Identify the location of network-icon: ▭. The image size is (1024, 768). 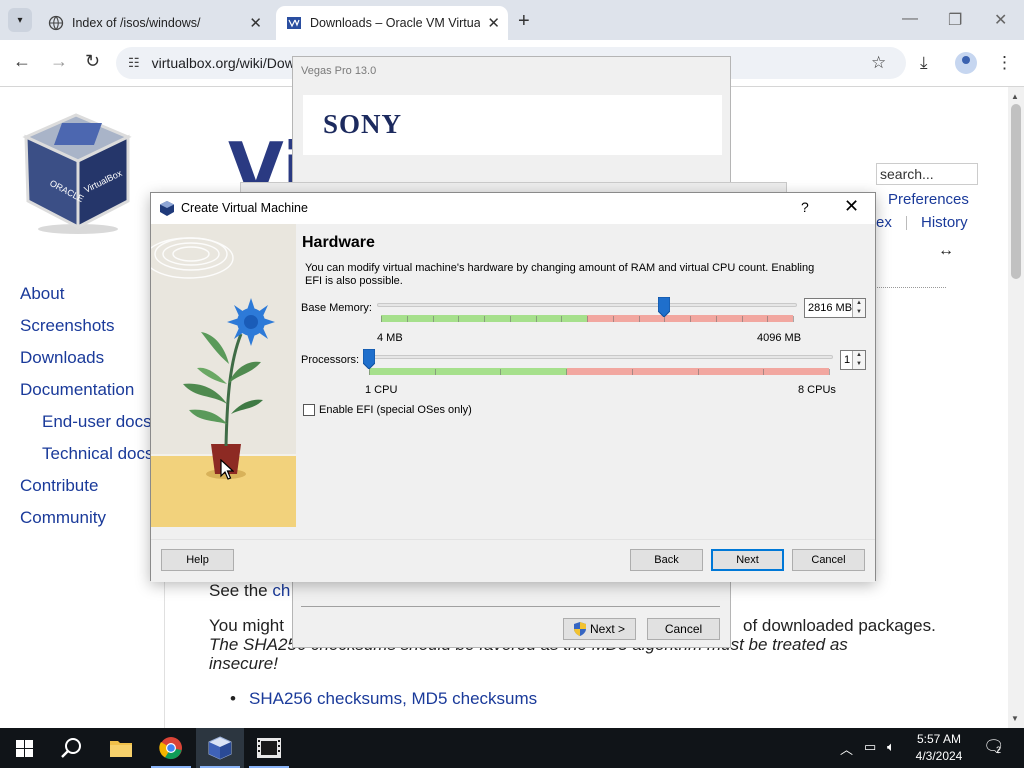
(870, 747).